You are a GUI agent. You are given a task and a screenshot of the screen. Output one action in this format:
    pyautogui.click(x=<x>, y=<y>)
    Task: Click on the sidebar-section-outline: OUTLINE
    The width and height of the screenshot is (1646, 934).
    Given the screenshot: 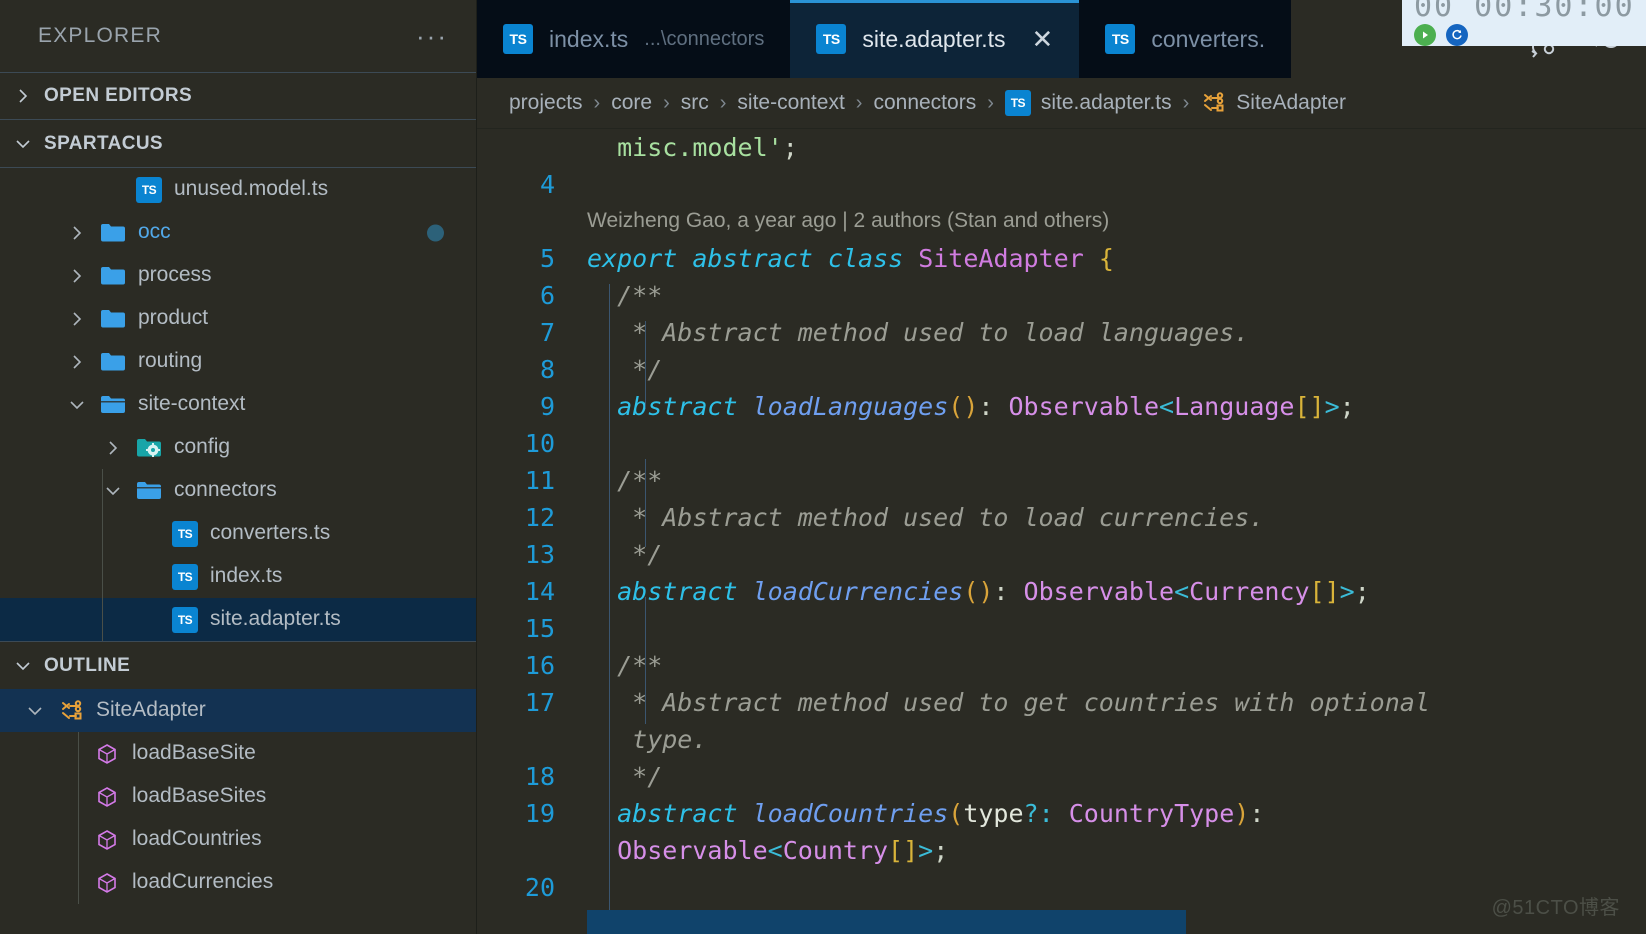 What is the action you would take?
    pyautogui.click(x=238, y=665)
    